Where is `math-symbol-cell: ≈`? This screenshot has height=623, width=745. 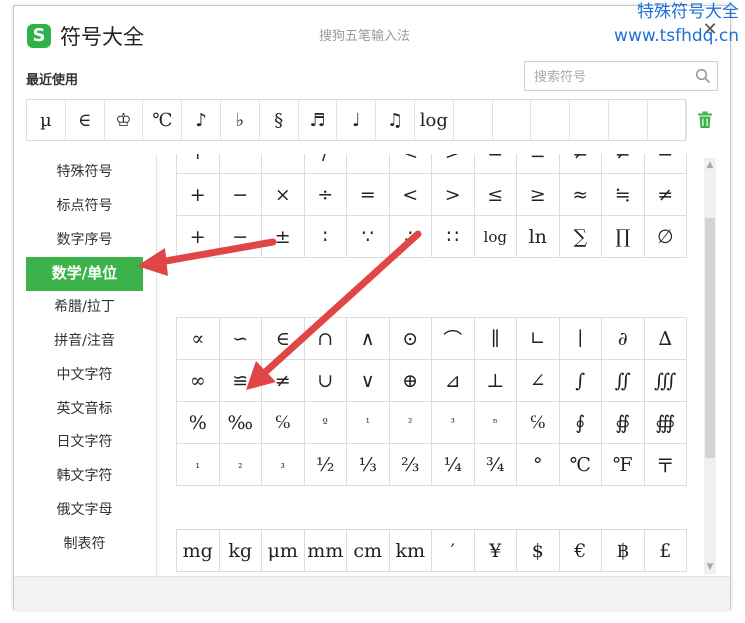
math-symbol-cell: ≈ is located at coordinates (580, 195).